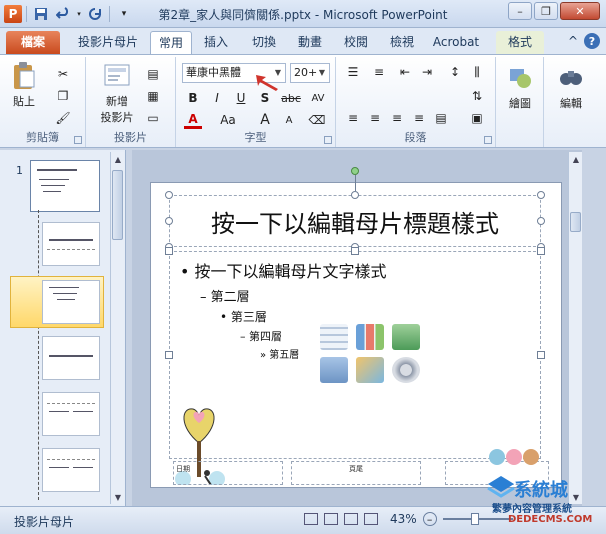  What do you see at coordinates (571, 87) in the screenshot?
I see `editing-button: 編輯` at bounding box center [571, 87].